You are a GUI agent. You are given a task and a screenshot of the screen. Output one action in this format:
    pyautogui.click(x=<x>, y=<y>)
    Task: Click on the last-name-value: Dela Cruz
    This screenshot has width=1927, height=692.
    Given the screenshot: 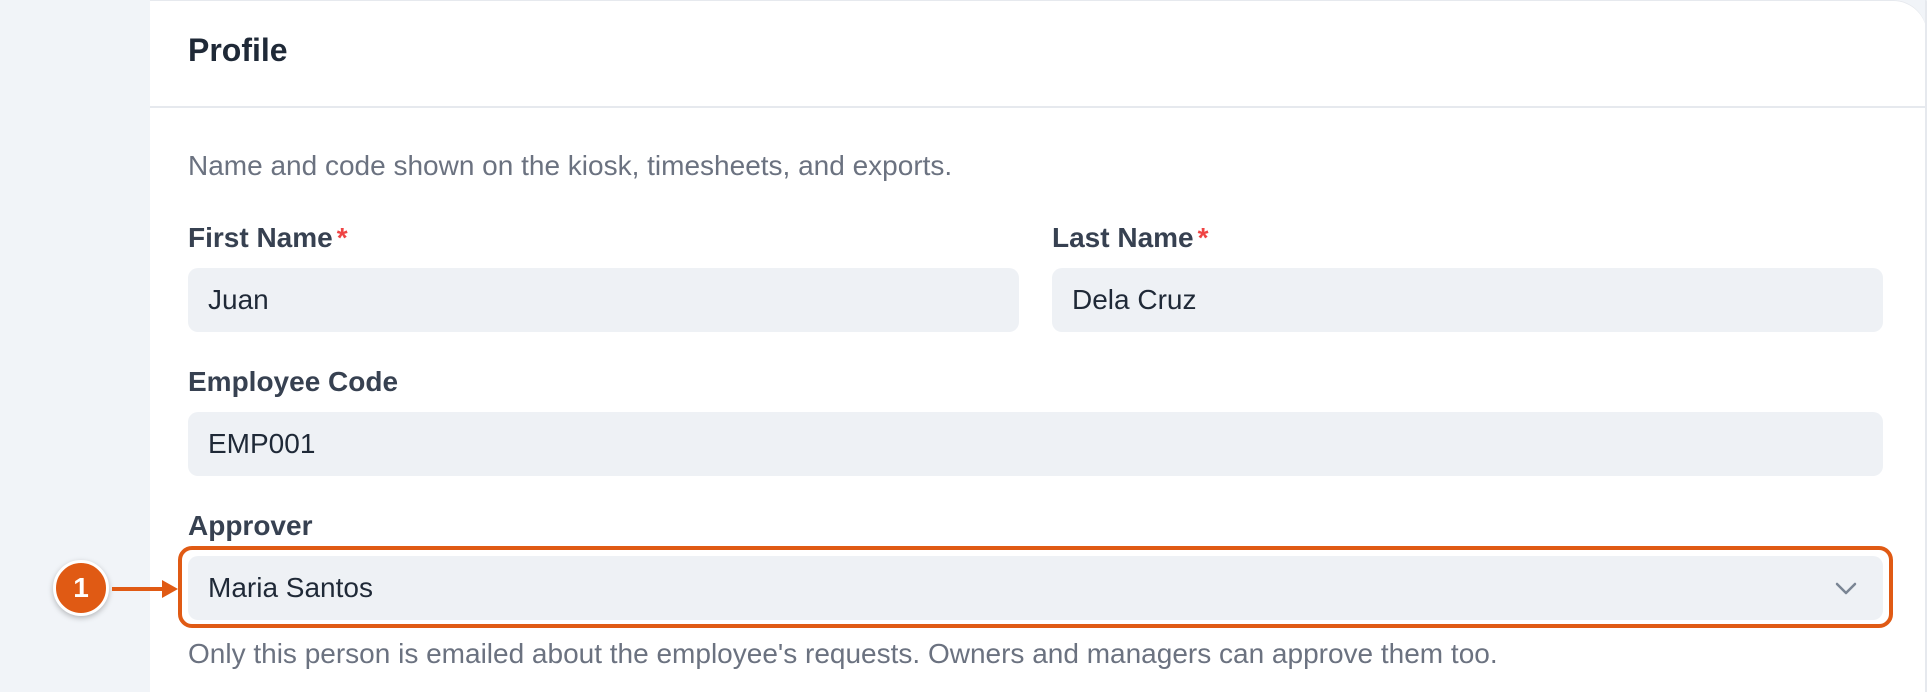 What is the action you would take?
    pyautogui.click(x=1134, y=299)
    